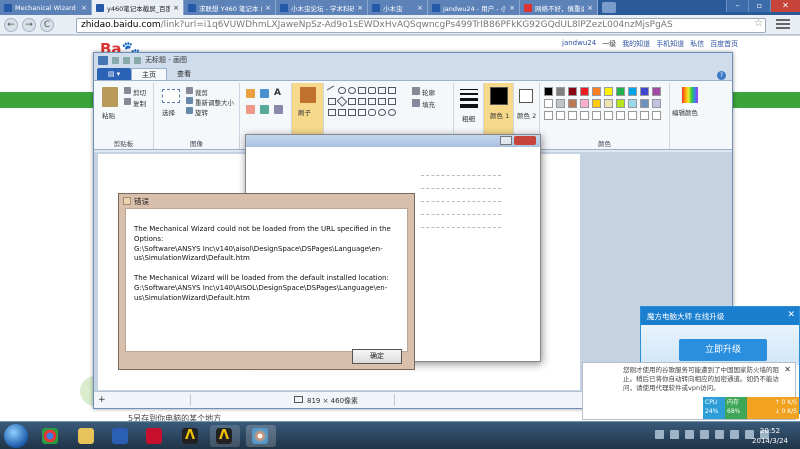 The height and width of the screenshot is (449, 800). I want to click on my-zhidao-link: 我的知道, so click(636, 44).